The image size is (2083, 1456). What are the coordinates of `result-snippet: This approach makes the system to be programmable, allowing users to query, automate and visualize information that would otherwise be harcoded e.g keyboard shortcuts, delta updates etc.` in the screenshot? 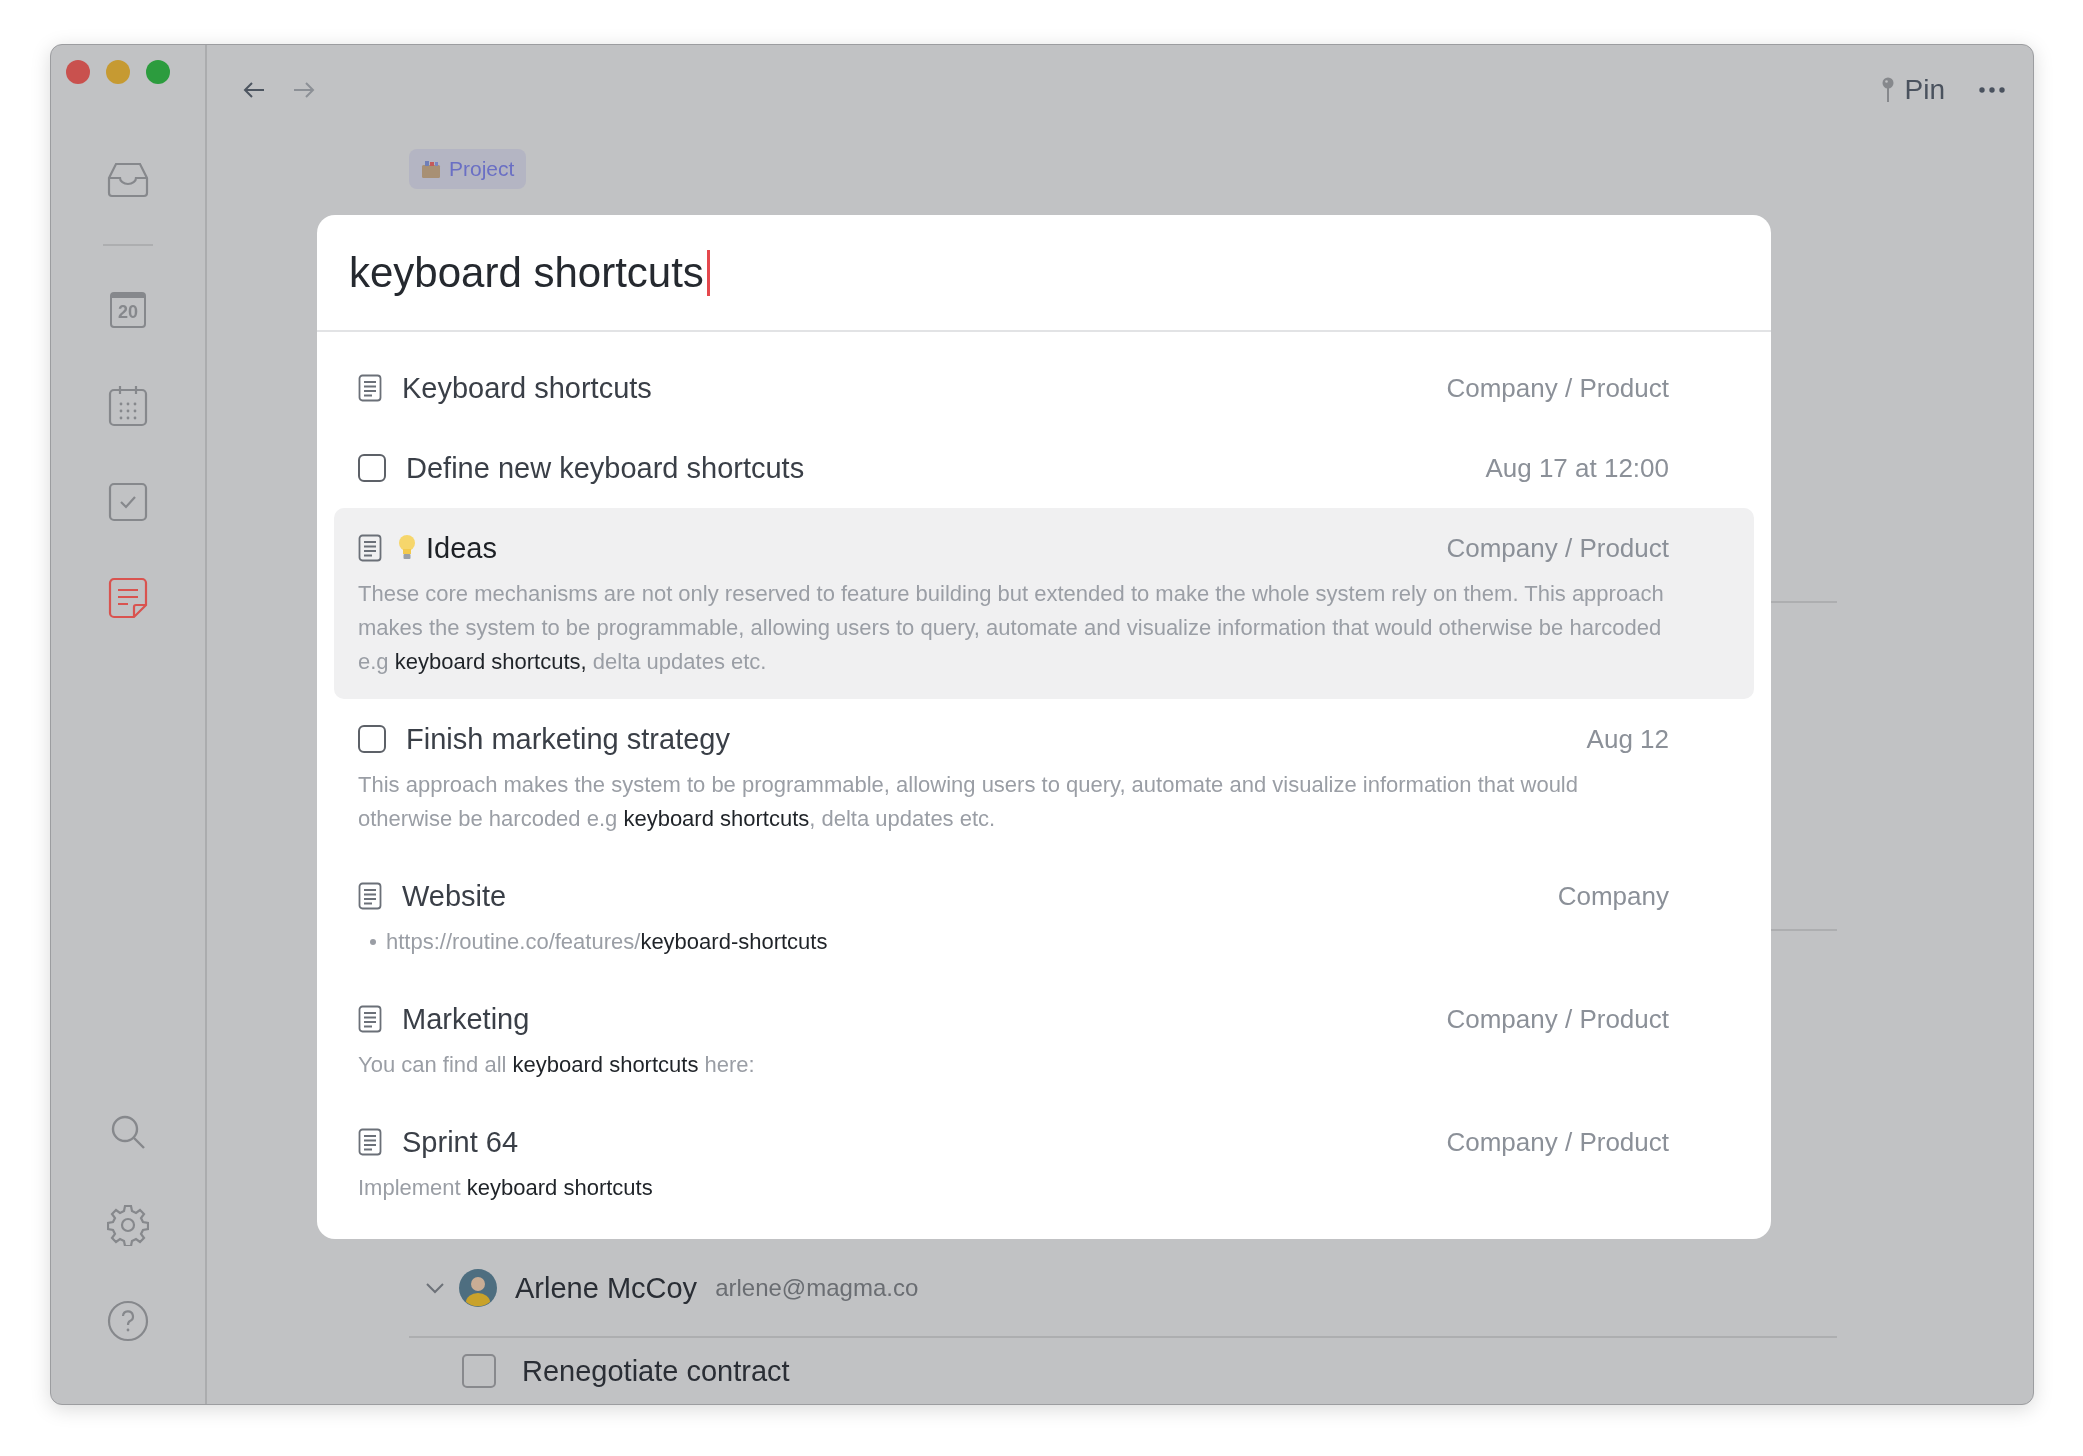 It's located at (968, 802).